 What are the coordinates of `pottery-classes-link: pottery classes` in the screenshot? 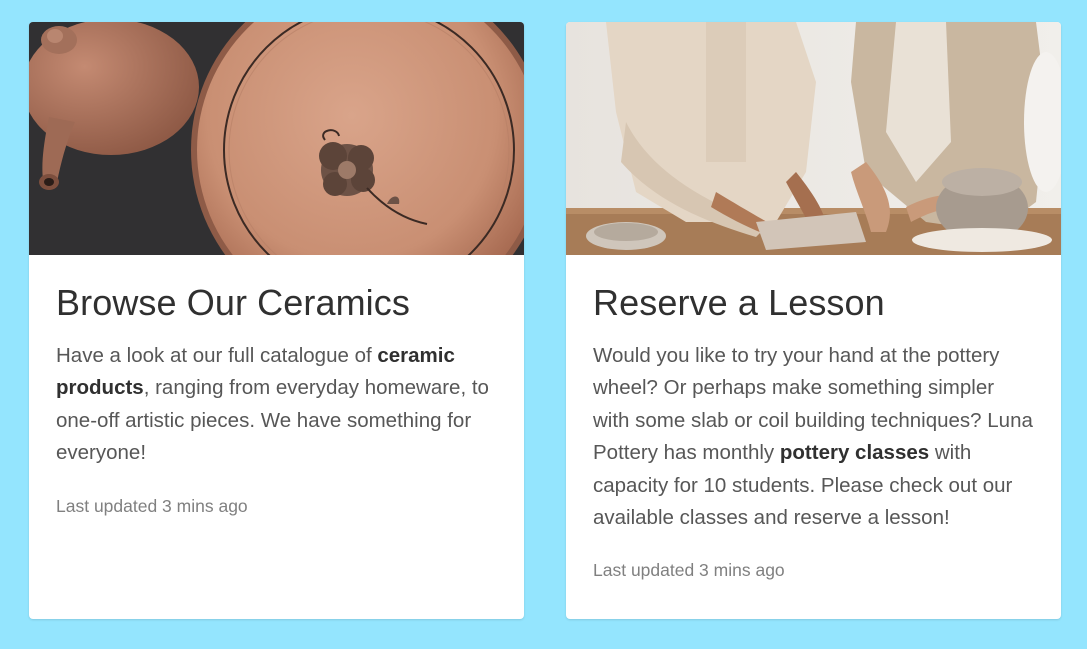 It's located at (854, 452).